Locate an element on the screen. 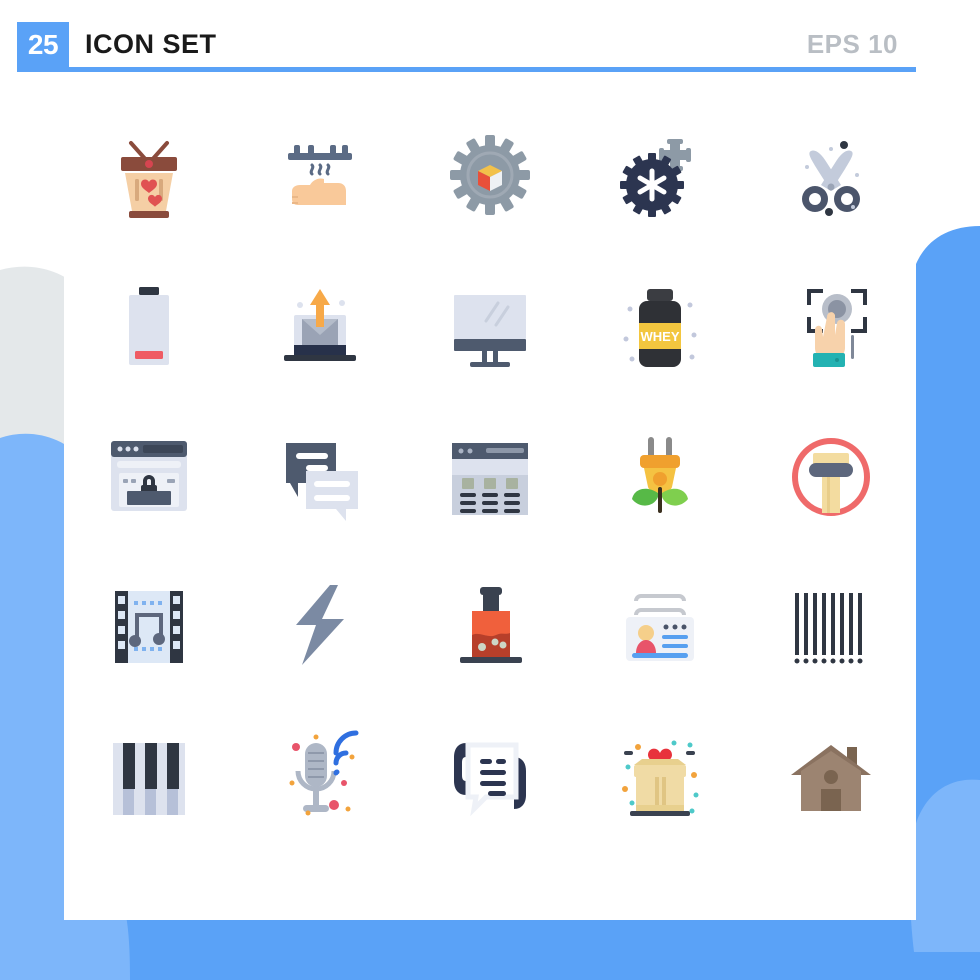 The image size is (980, 980). icon-cell-whey-protein-bottle: WHEY is located at coordinates (660, 325).